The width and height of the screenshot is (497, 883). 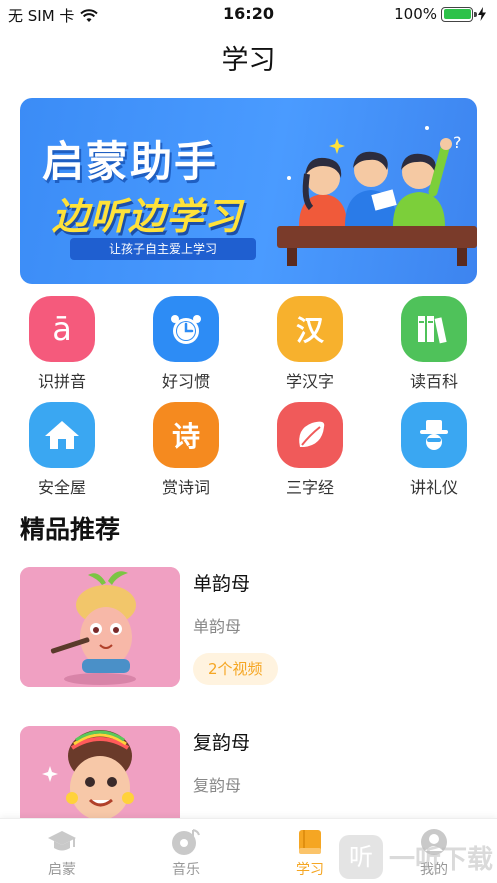 I want to click on battery-percent: 100%, so click(x=415, y=14).